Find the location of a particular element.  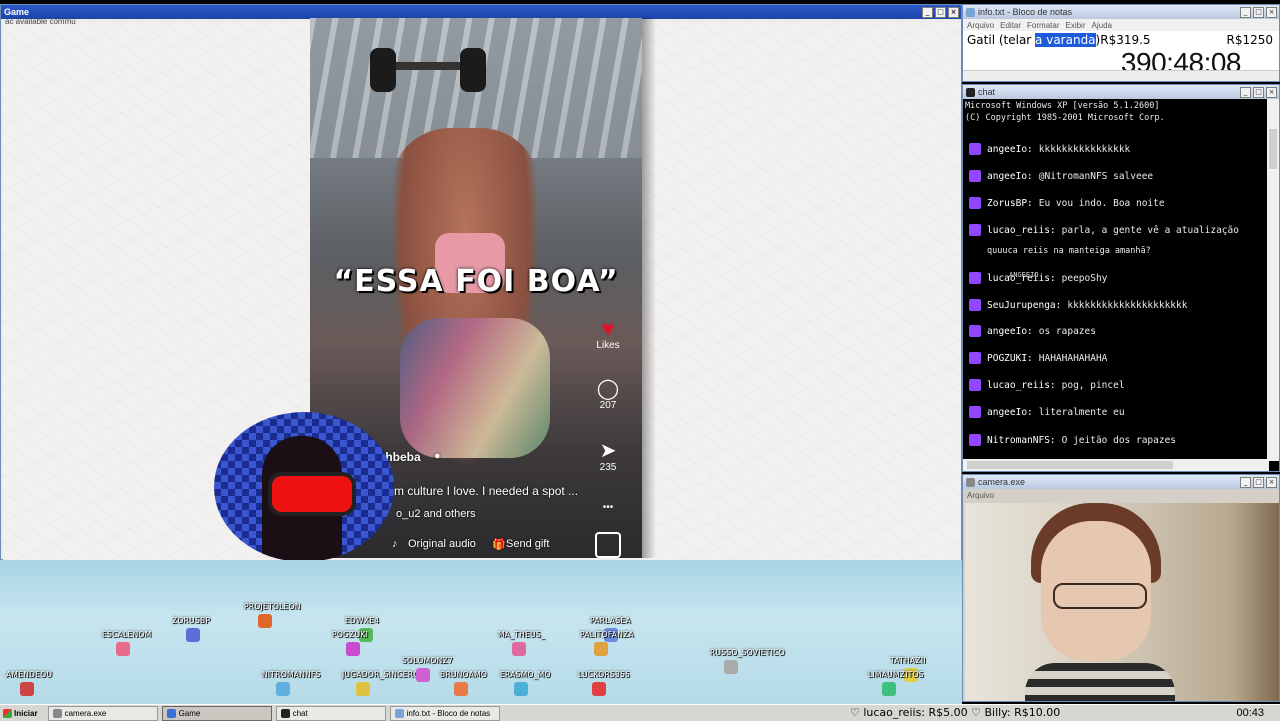

stream-avatar-name: ZORUSBP is located at coordinates (191, 620).